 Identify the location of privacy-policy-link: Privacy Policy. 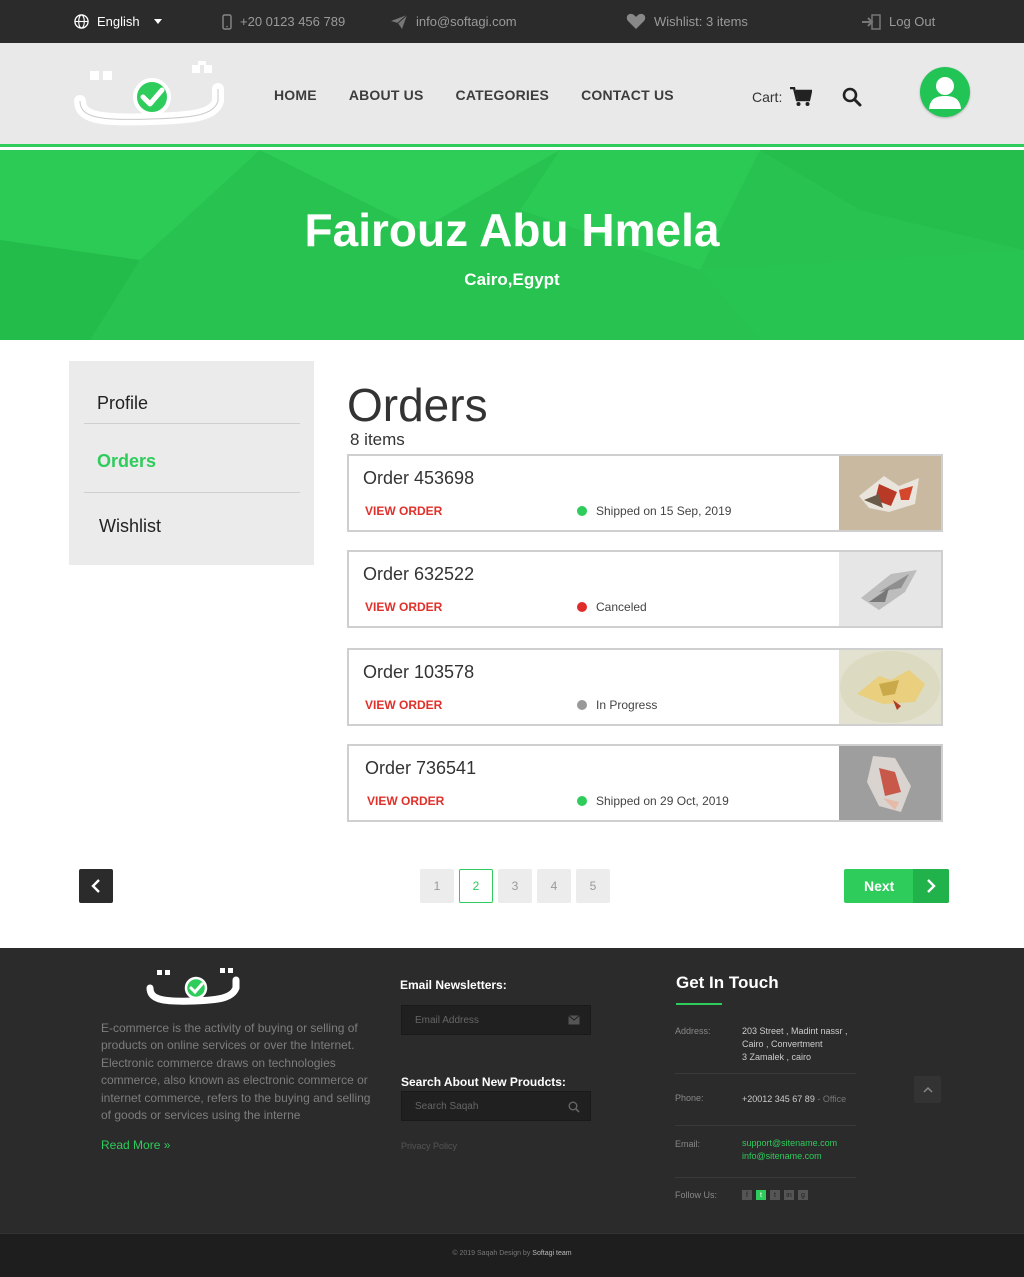
(429, 1146).